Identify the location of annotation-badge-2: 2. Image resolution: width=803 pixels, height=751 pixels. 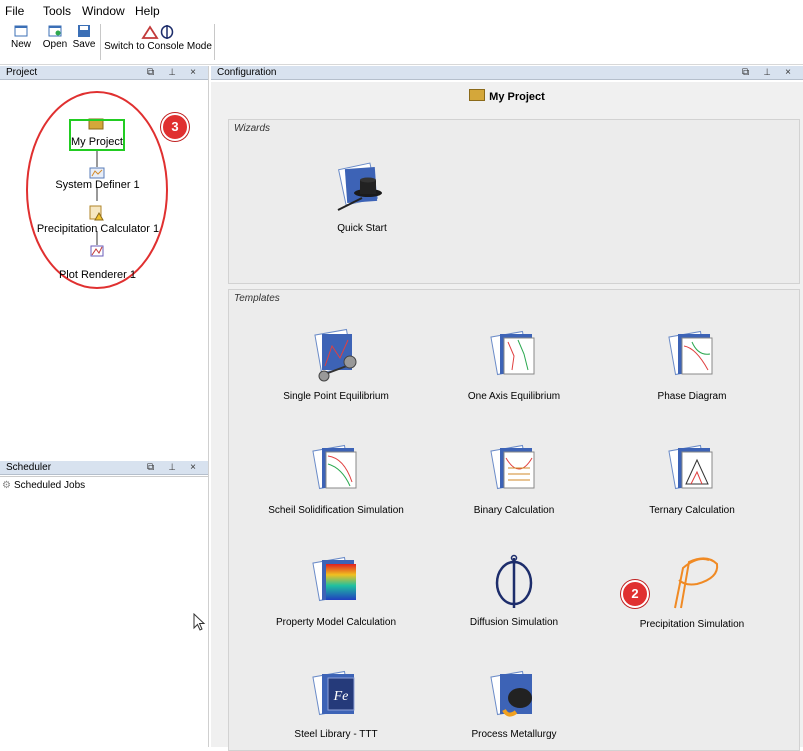
(635, 594).